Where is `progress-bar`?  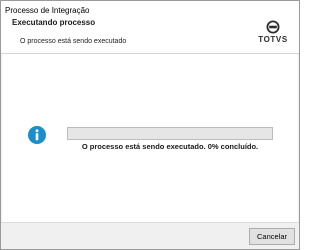
progress-bar is located at coordinates (170, 133).